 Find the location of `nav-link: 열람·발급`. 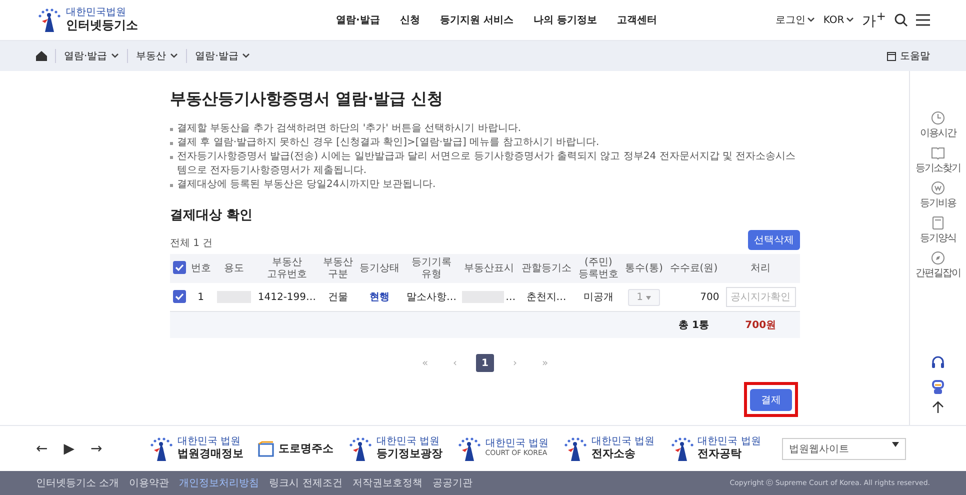

nav-link: 열람·발급 is located at coordinates (358, 20).